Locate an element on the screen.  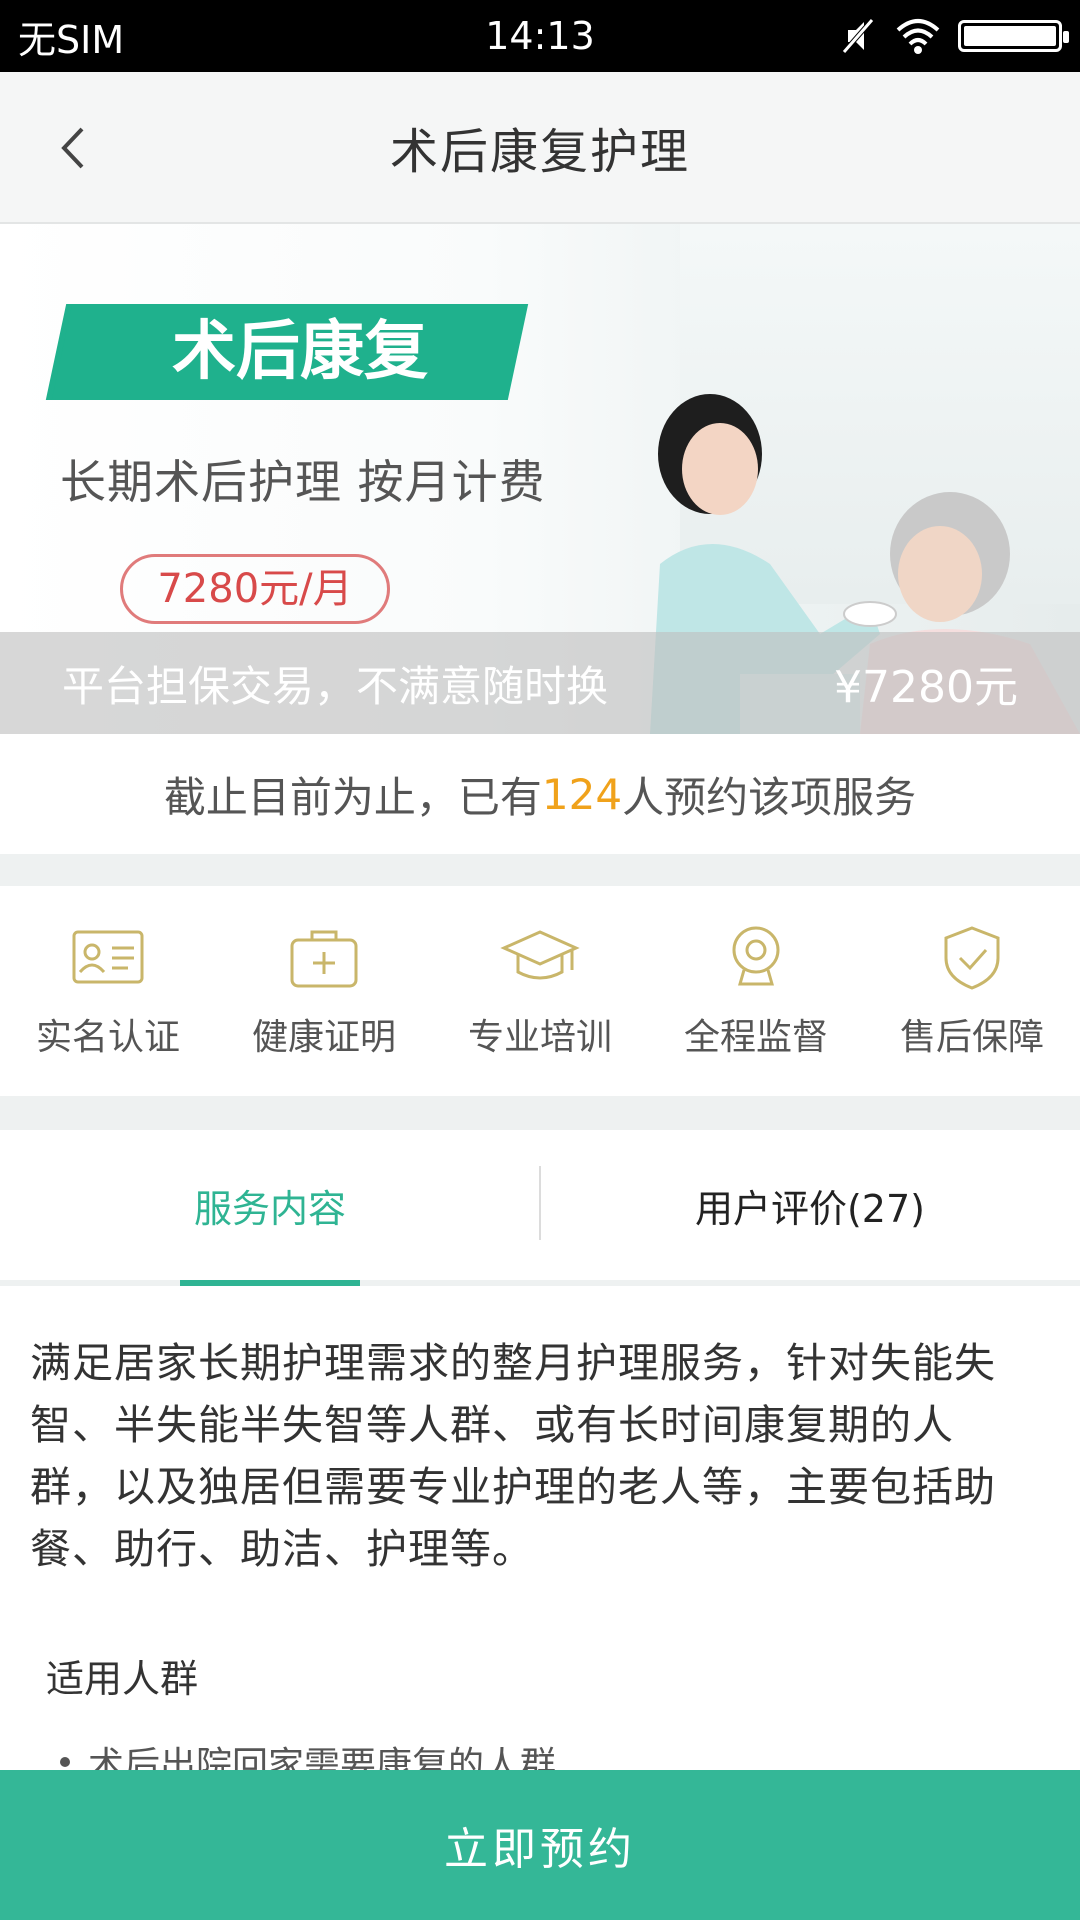
feature-training: 专业培训 is located at coordinates (540, 991).